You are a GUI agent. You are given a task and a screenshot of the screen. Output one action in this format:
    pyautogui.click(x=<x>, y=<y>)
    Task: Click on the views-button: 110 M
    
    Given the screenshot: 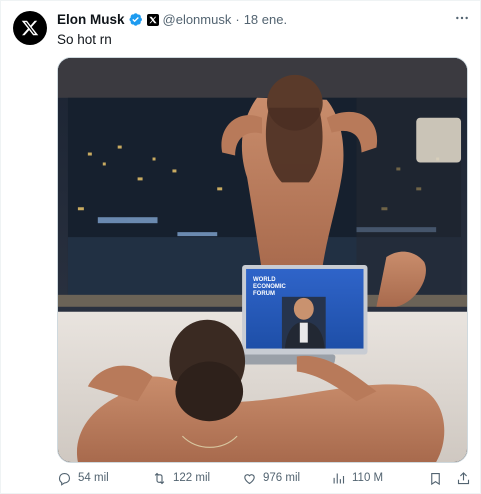 What is the action you would take?
    pyautogui.click(x=357, y=478)
    